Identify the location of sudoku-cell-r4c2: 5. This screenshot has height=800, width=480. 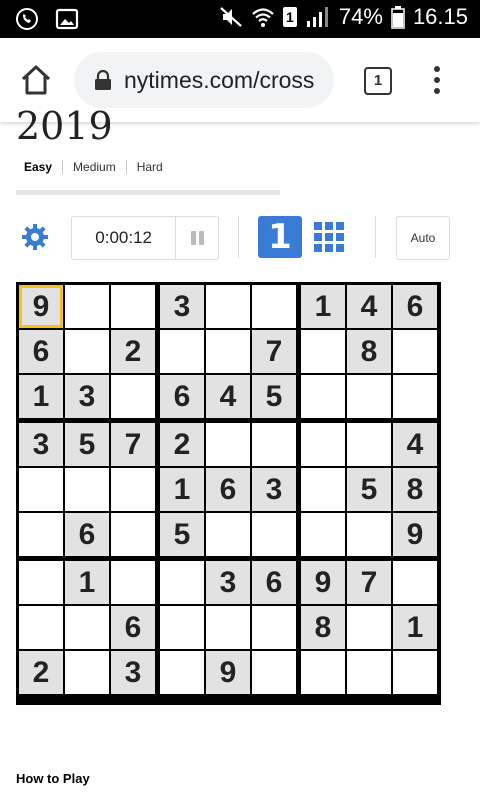
(87, 444).